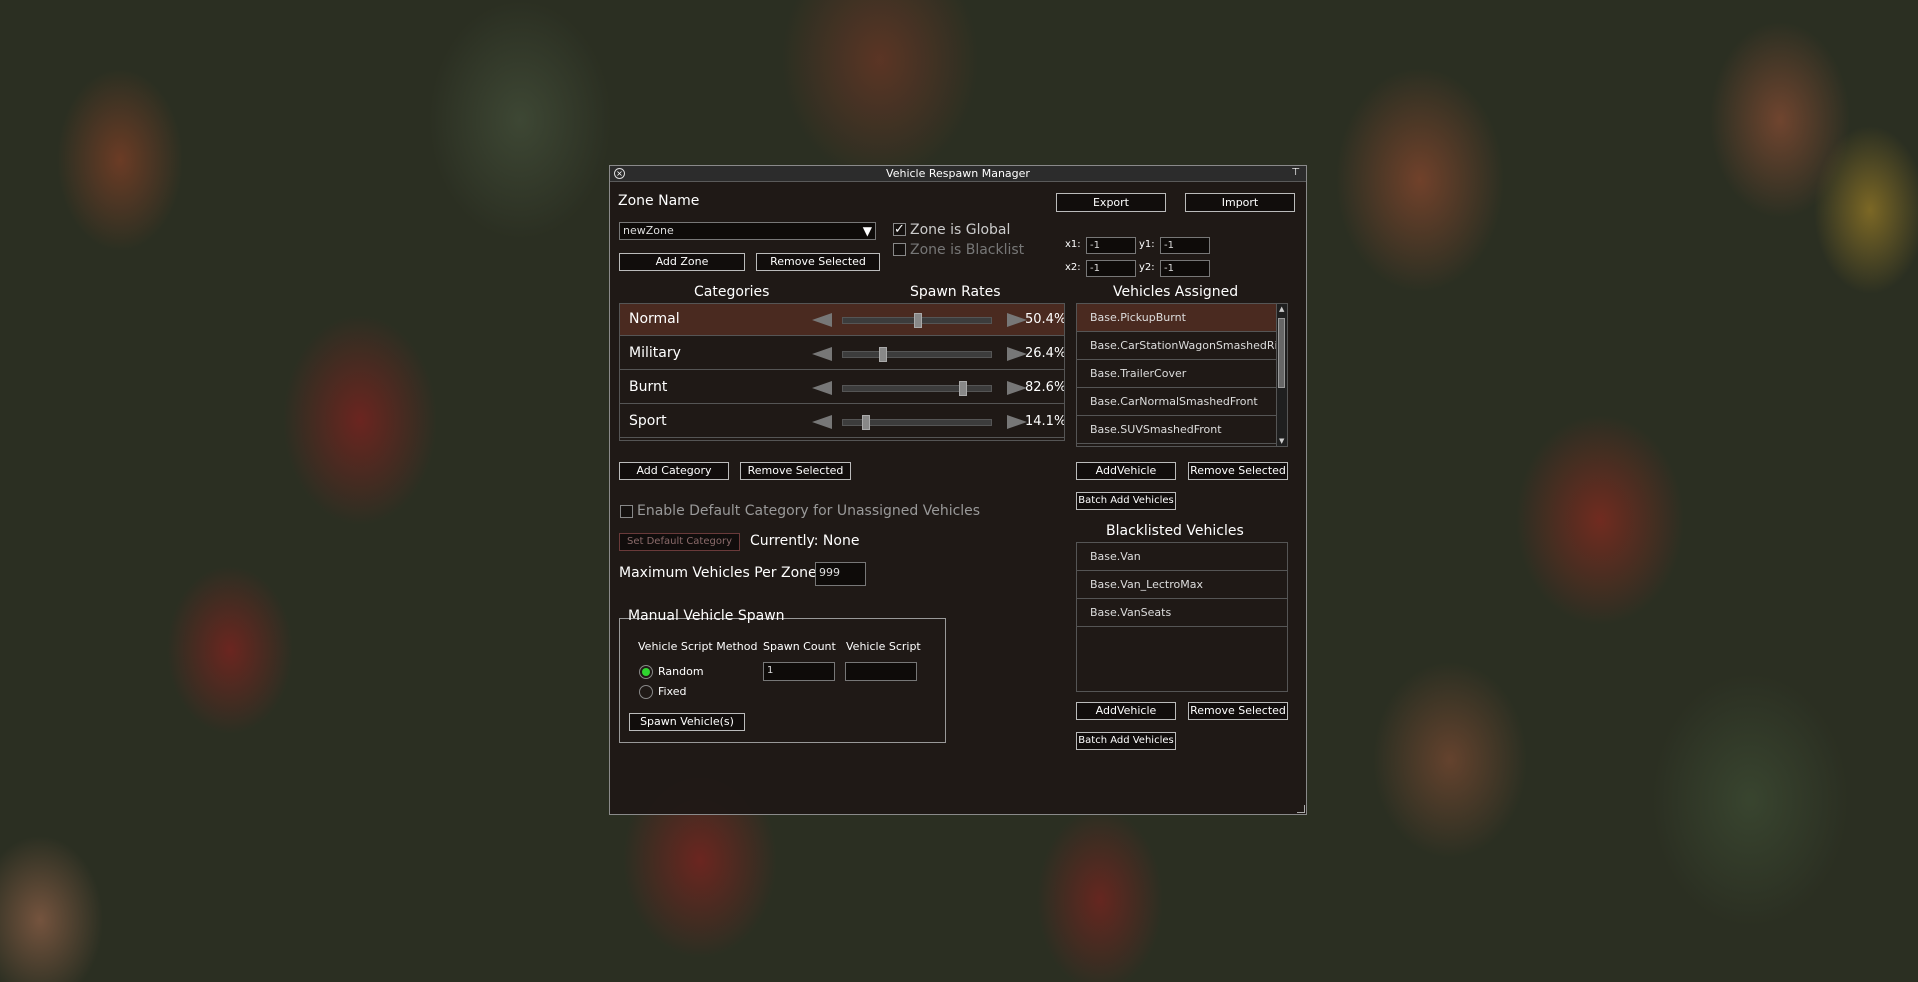 This screenshot has height=982, width=1918. Describe the element at coordinates (706, 616) in the screenshot. I see `manual-spawn-heading: Manual Vehicle Spawn` at that location.